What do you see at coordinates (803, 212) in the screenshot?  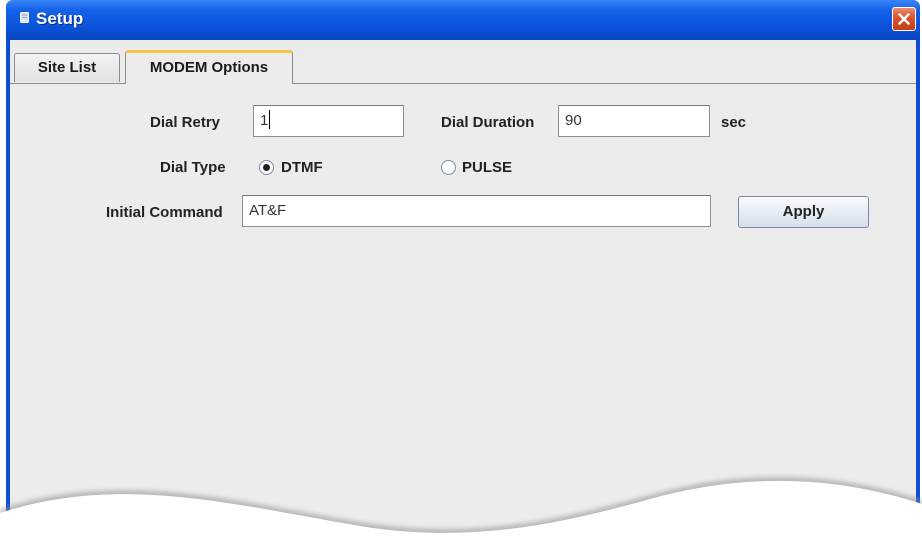 I see `apply-button: Apply` at bounding box center [803, 212].